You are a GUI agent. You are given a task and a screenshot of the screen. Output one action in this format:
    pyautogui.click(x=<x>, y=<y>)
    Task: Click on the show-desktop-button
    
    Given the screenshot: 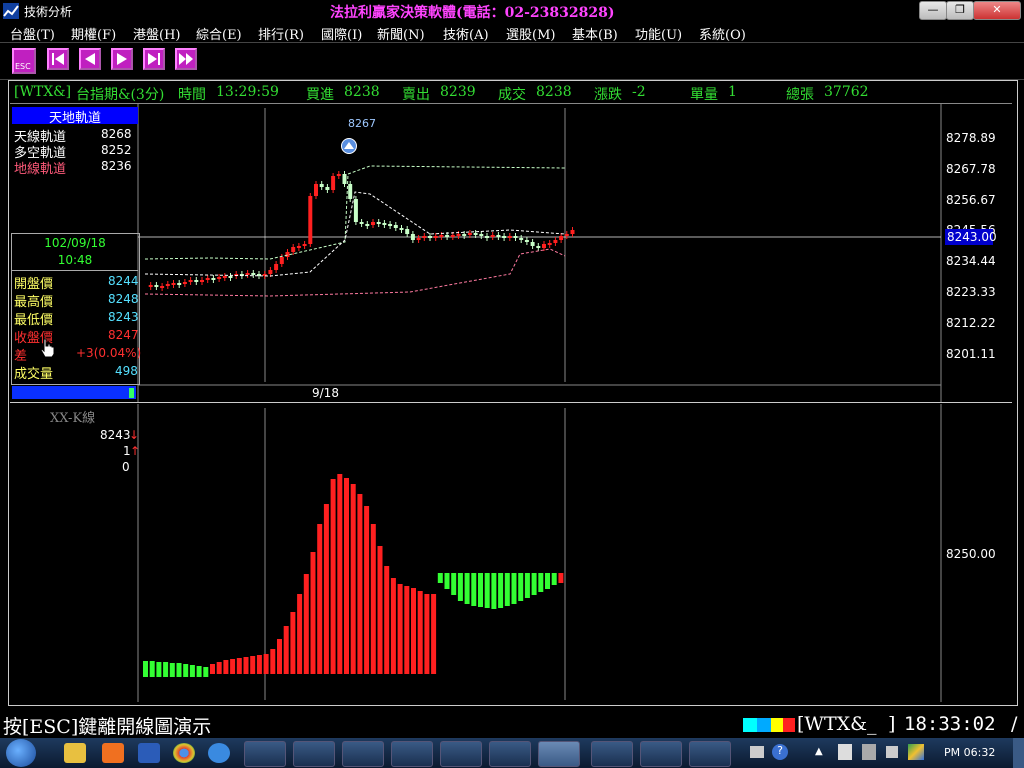 What is the action you would take?
    pyautogui.click(x=1018, y=753)
    